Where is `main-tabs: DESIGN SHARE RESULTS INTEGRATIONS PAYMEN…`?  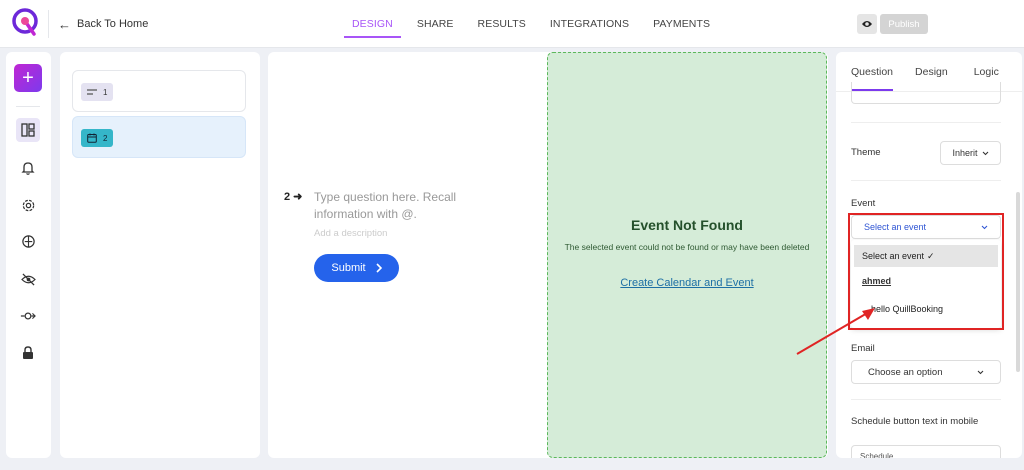
main-tabs: DESIGN SHARE RESULTS INTEGRATIONS PAYMEN… is located at coordinates (531, 24).